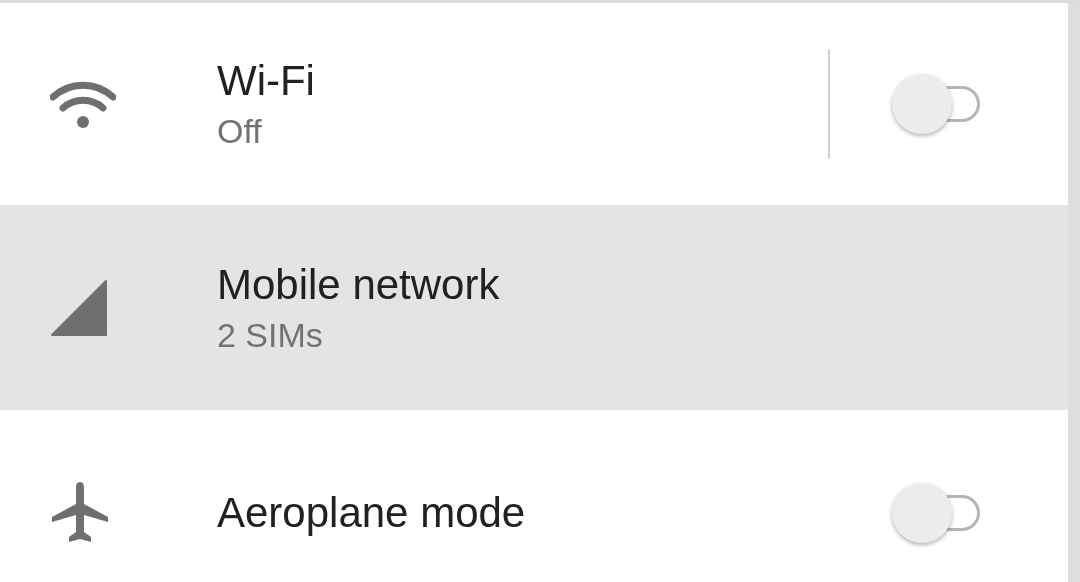  Describe the element at coordinates (372, 512) in the screenshot. I see `setting-title: Aeroplane mode` at that location.